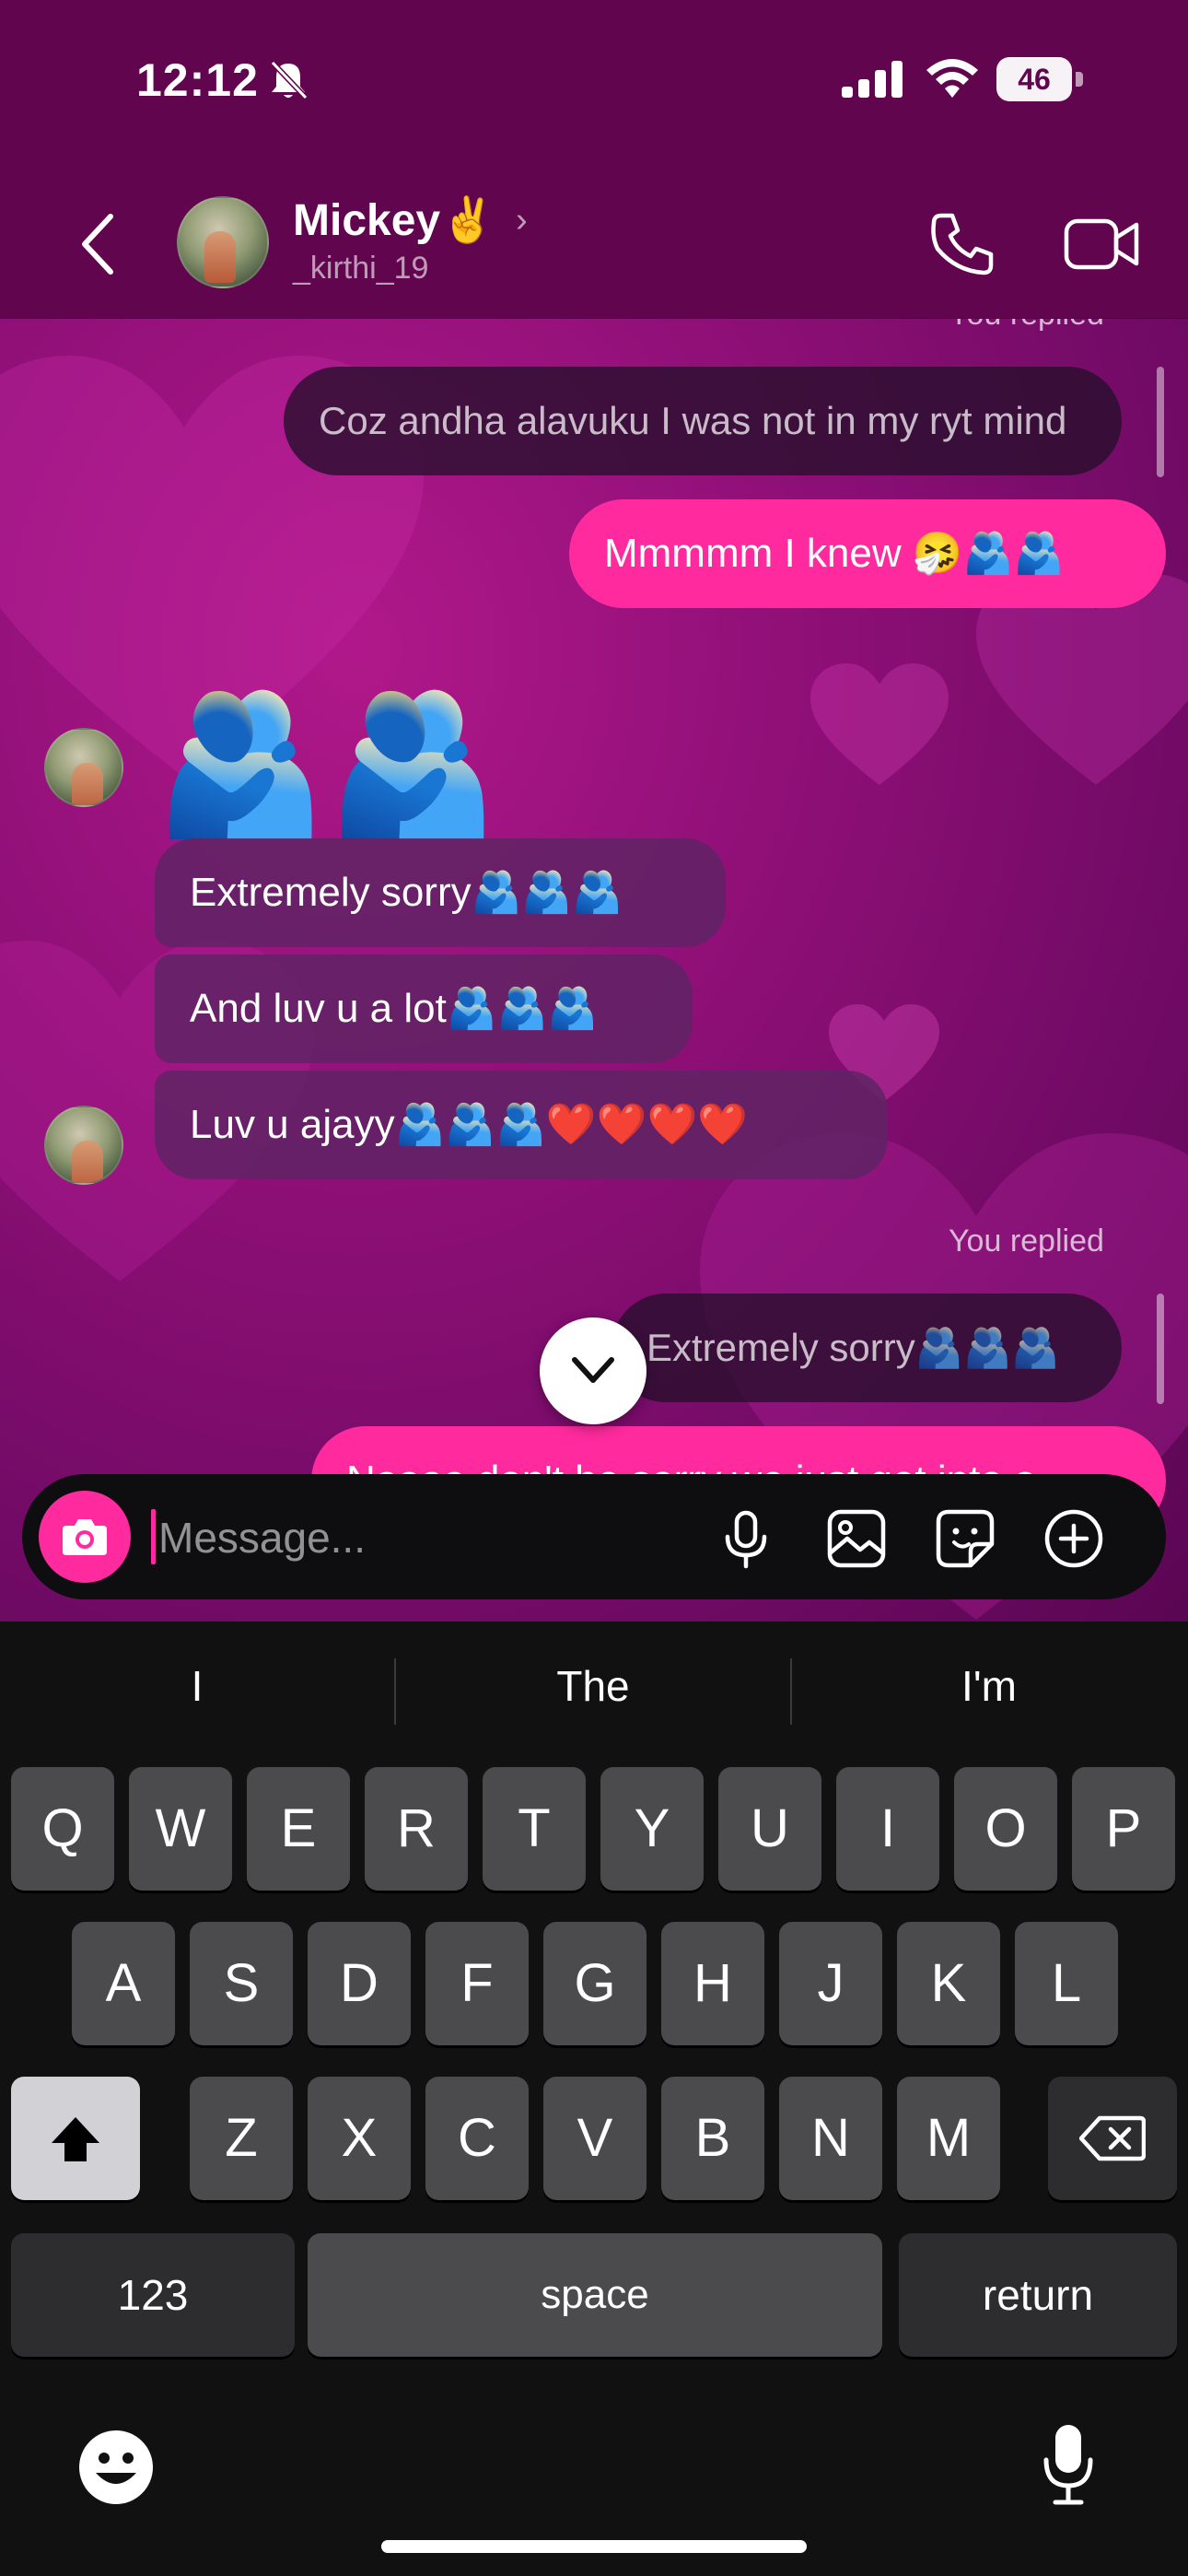  Describe the element at coordinates (242, 1983) in the screenshot. I see `key: S` at that location.